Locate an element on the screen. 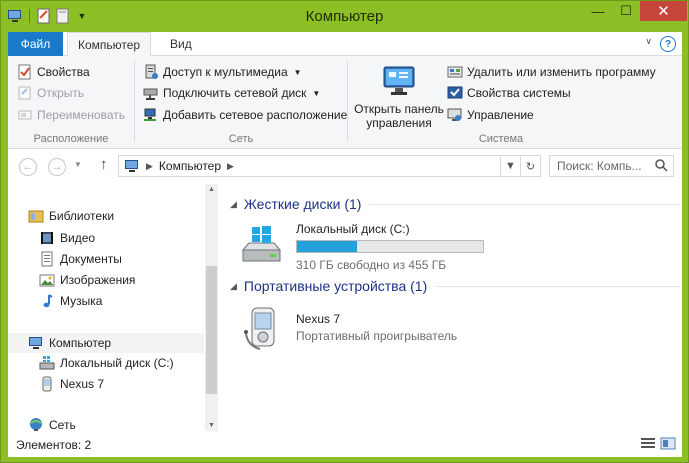 The height and width of the screenshot is (463, 689). open-label: Открыть is located at coordinates (61, 93).